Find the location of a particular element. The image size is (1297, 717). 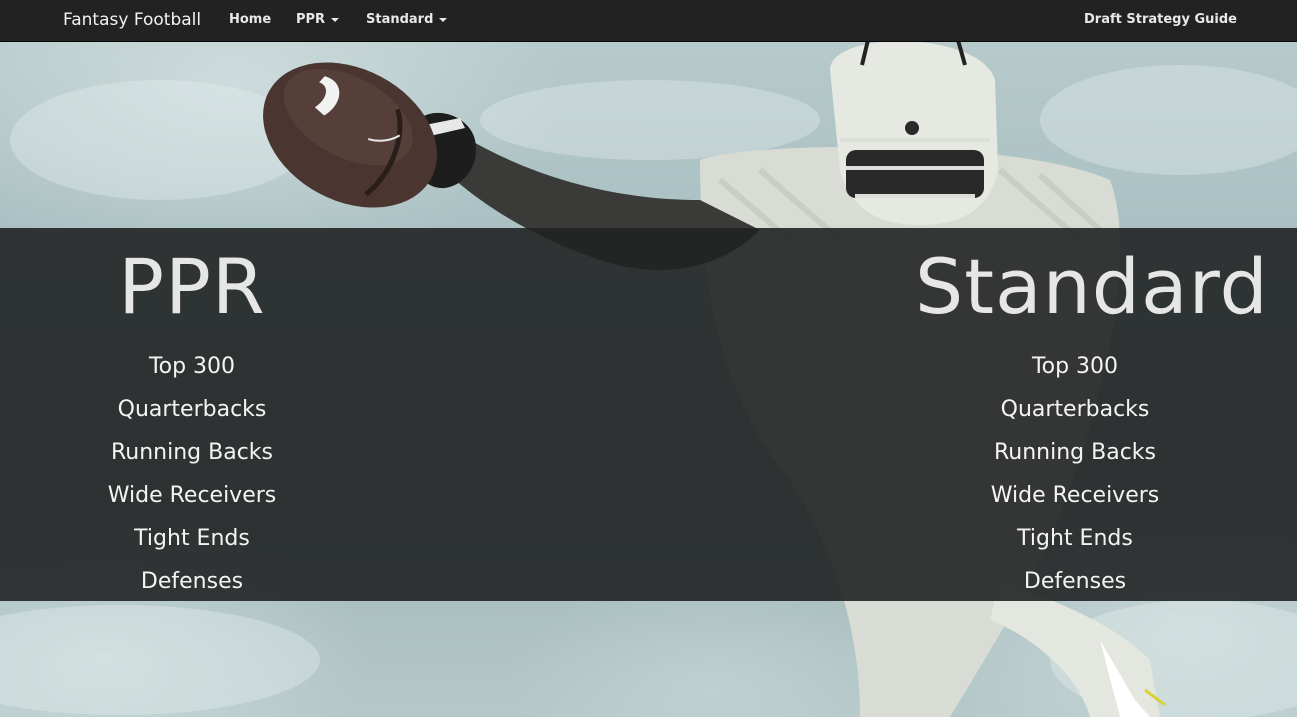

ppr-link-top-300: Top 300 is located at coordinates (192, 371).